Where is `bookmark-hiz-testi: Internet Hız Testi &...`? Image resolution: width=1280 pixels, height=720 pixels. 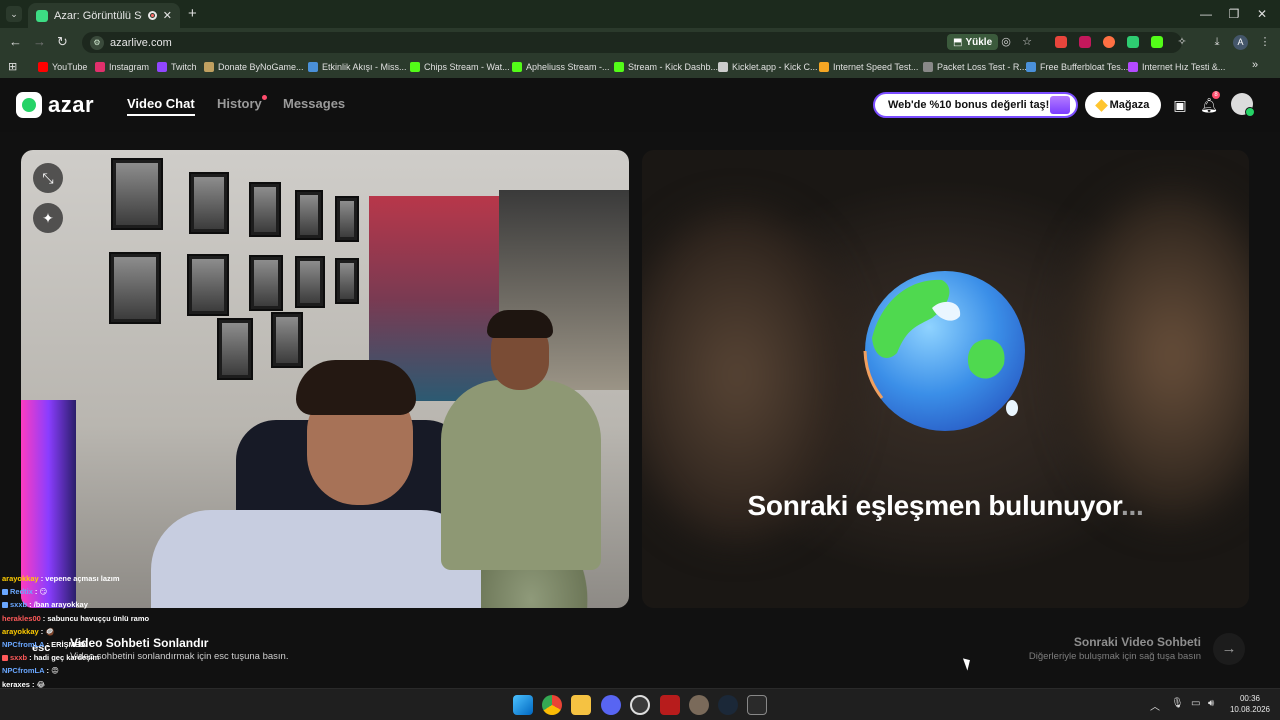
bookmark-hiz-testi: Internet Hız Testi &... is located at coordinates (1176, 67).